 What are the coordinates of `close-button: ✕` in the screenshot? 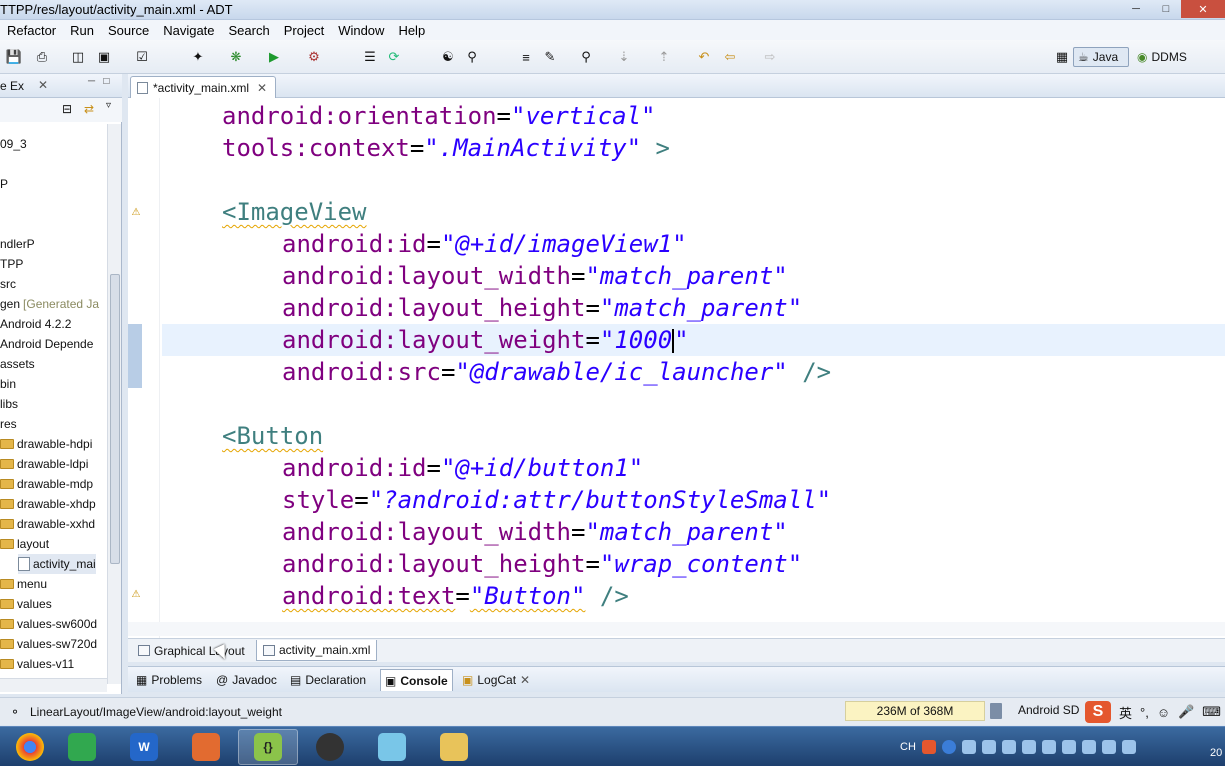 It's located at (1203, 9).